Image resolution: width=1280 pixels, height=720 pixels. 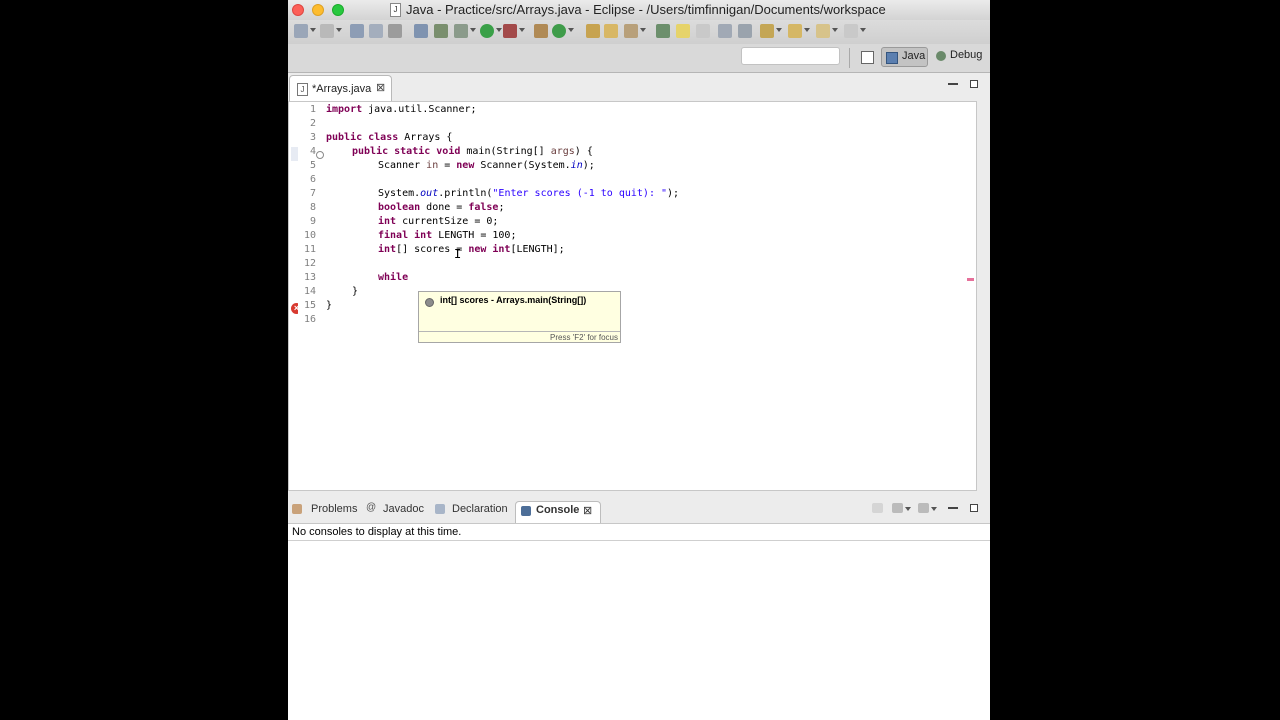 I want to click on local-variable-icon, so click(x=429, y=302).